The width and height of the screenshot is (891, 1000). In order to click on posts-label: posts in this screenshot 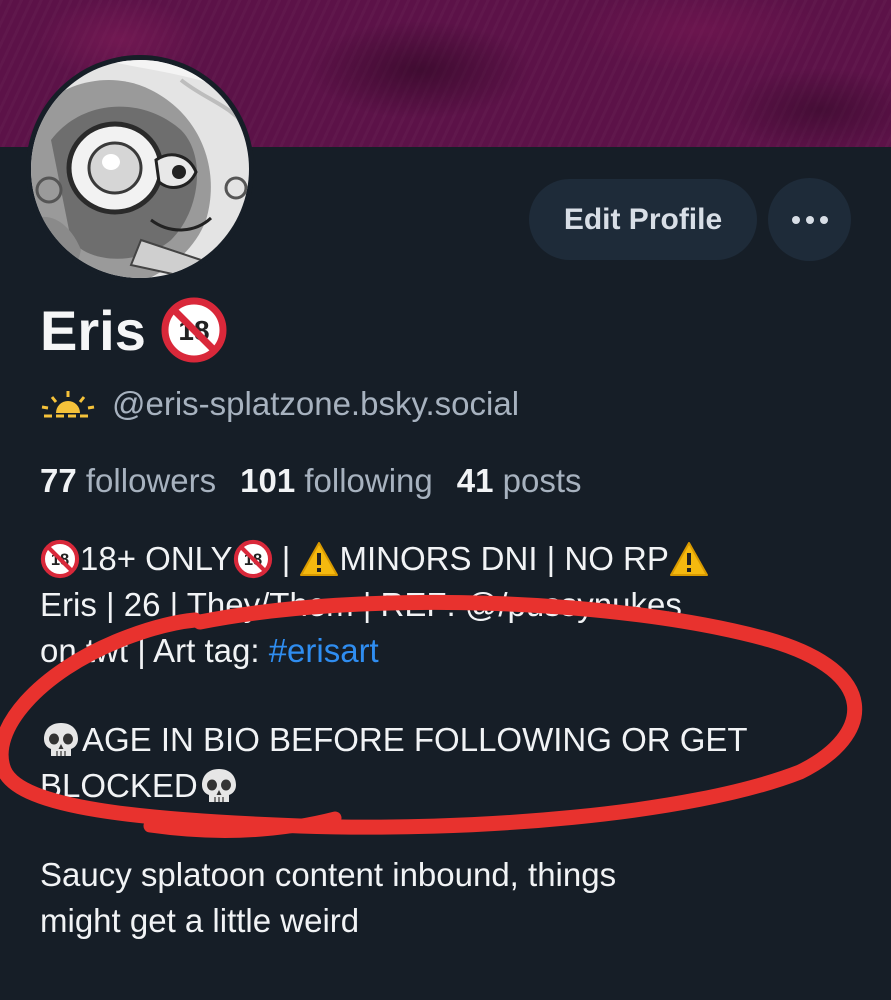, I will do `click(542, 480)`.